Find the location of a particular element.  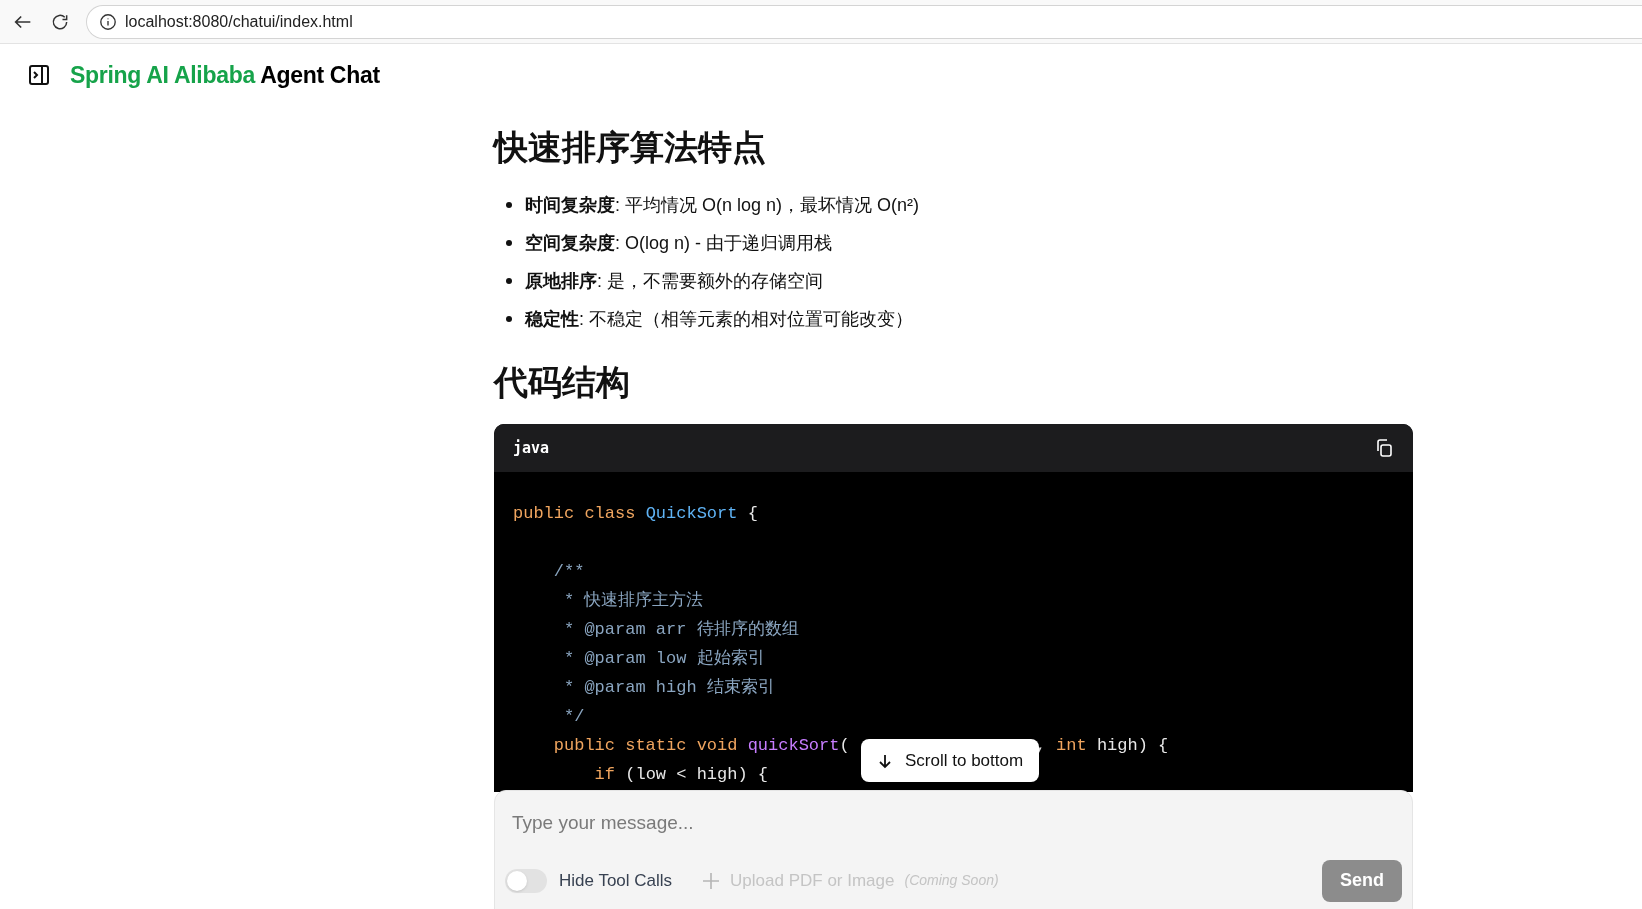

sidebar-toggle-icon is located at coordinates (39, 75).